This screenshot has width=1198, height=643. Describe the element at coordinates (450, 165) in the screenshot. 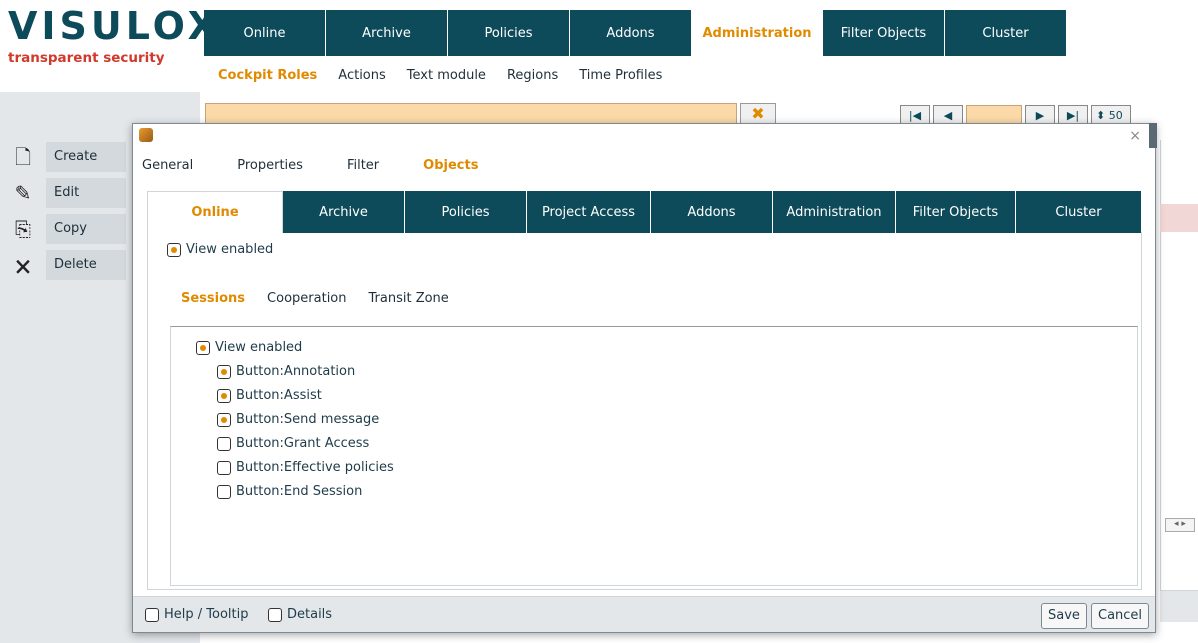

I see `tab-objects: Objects` at that location.